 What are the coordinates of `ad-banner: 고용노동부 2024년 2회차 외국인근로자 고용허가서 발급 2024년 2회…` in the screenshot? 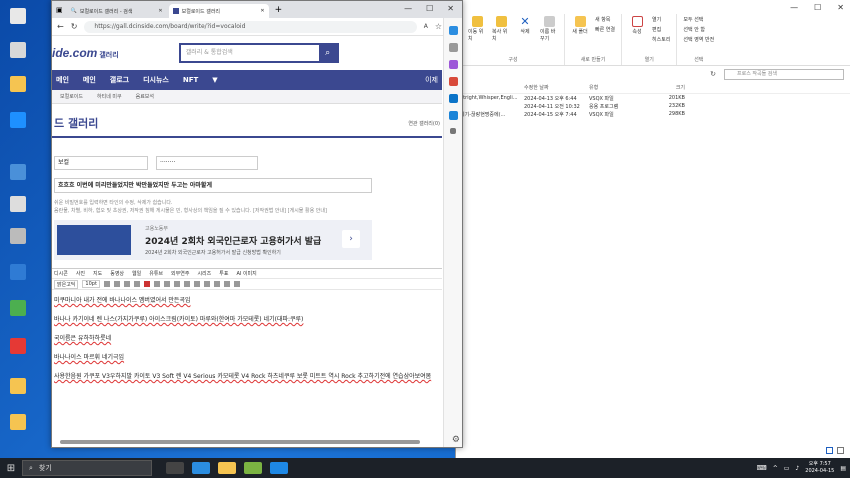 It's located at (213, 240).